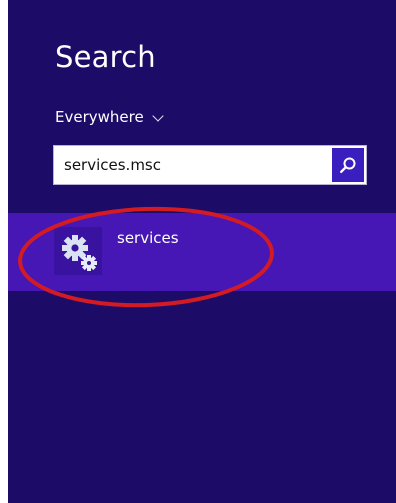 The height and width of the screenshot is (503, 396). Describe the element at coordinates (158, 115) in the screenshot. I see `chevron-down-icon` at that location.